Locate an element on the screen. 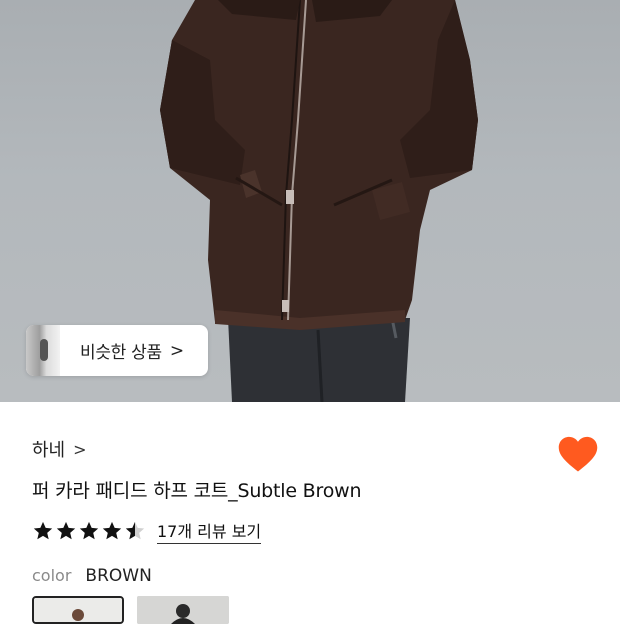 This screenshot has width=620, height=624. rating-stars is located at coordinates (89, 531).